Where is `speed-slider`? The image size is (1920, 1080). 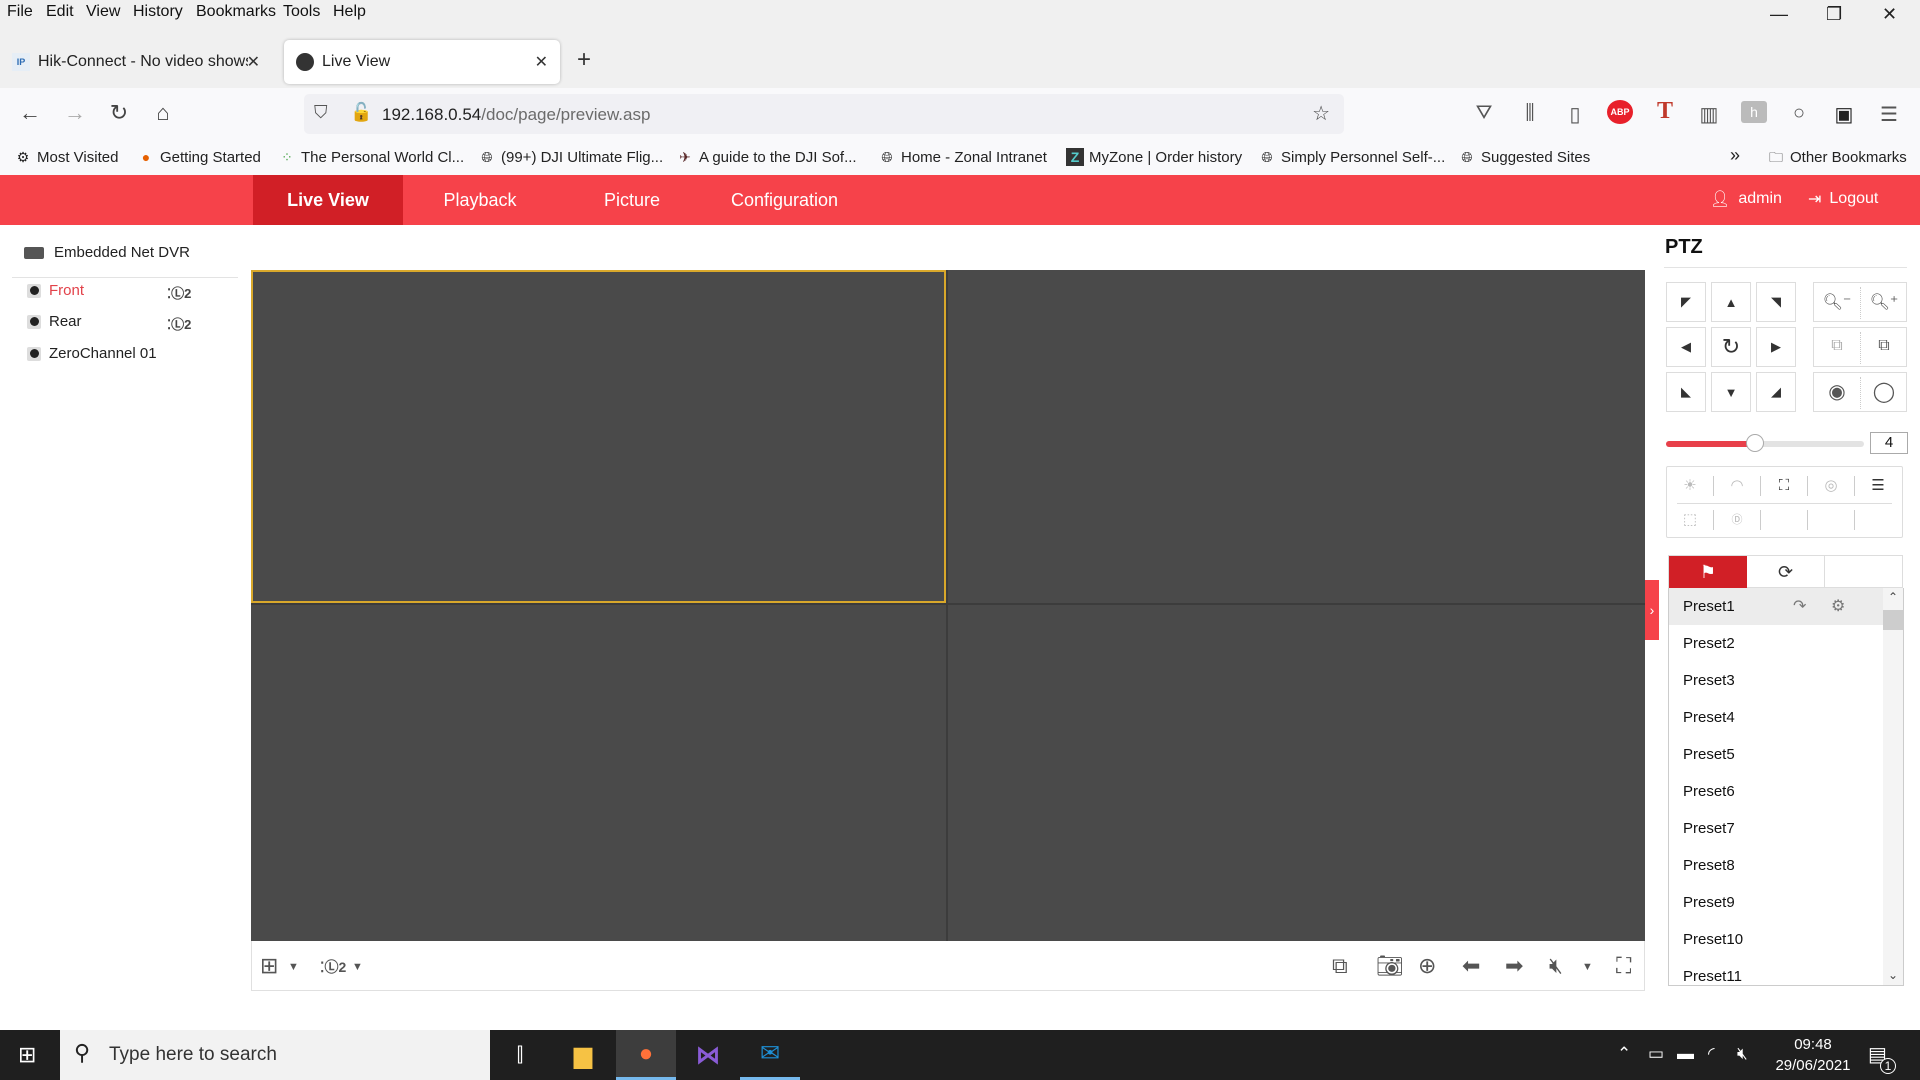
speed-slider is located at coordinates (1765, 444).